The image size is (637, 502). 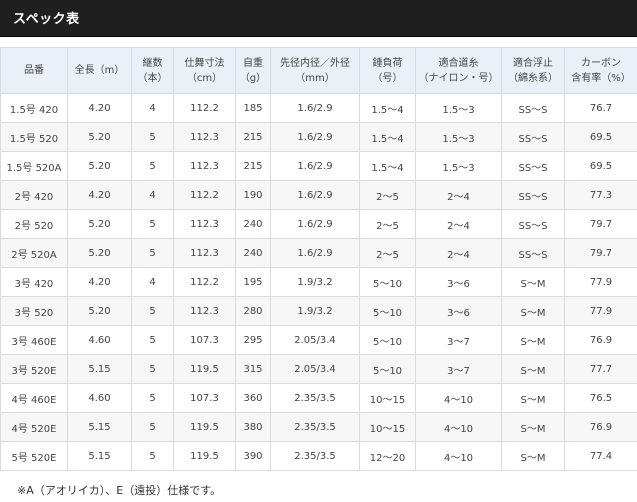 What do you see at coordinates (600, 282) in the screenshot?
I see `table-cell: 77.9` at bounding box center [600, 282].